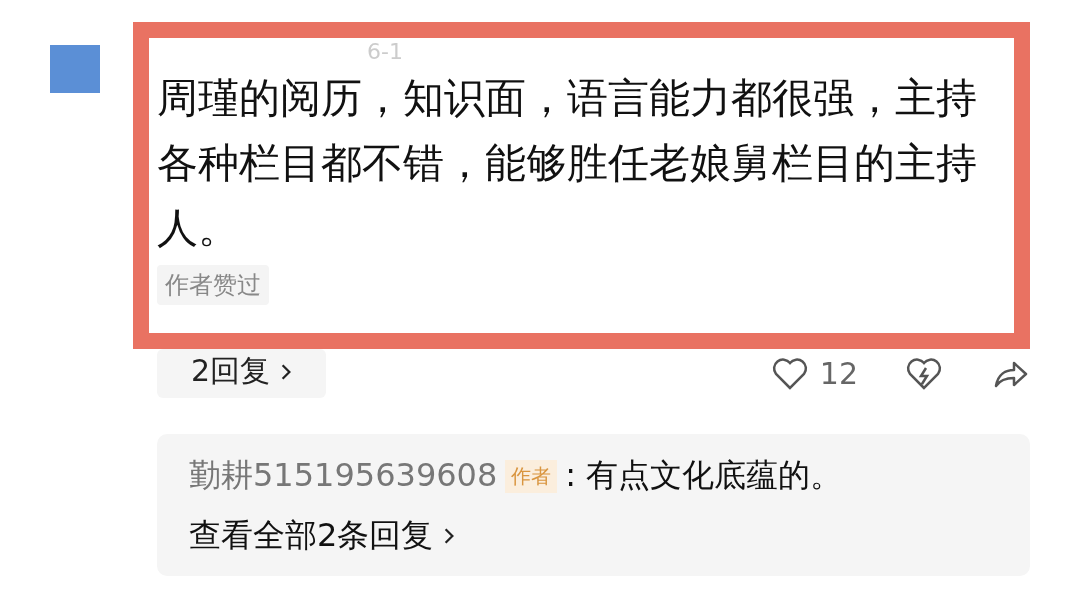 The width and height of the screenshot is (1080, 613). I want to click on like-count: 12, so click(838, 373).